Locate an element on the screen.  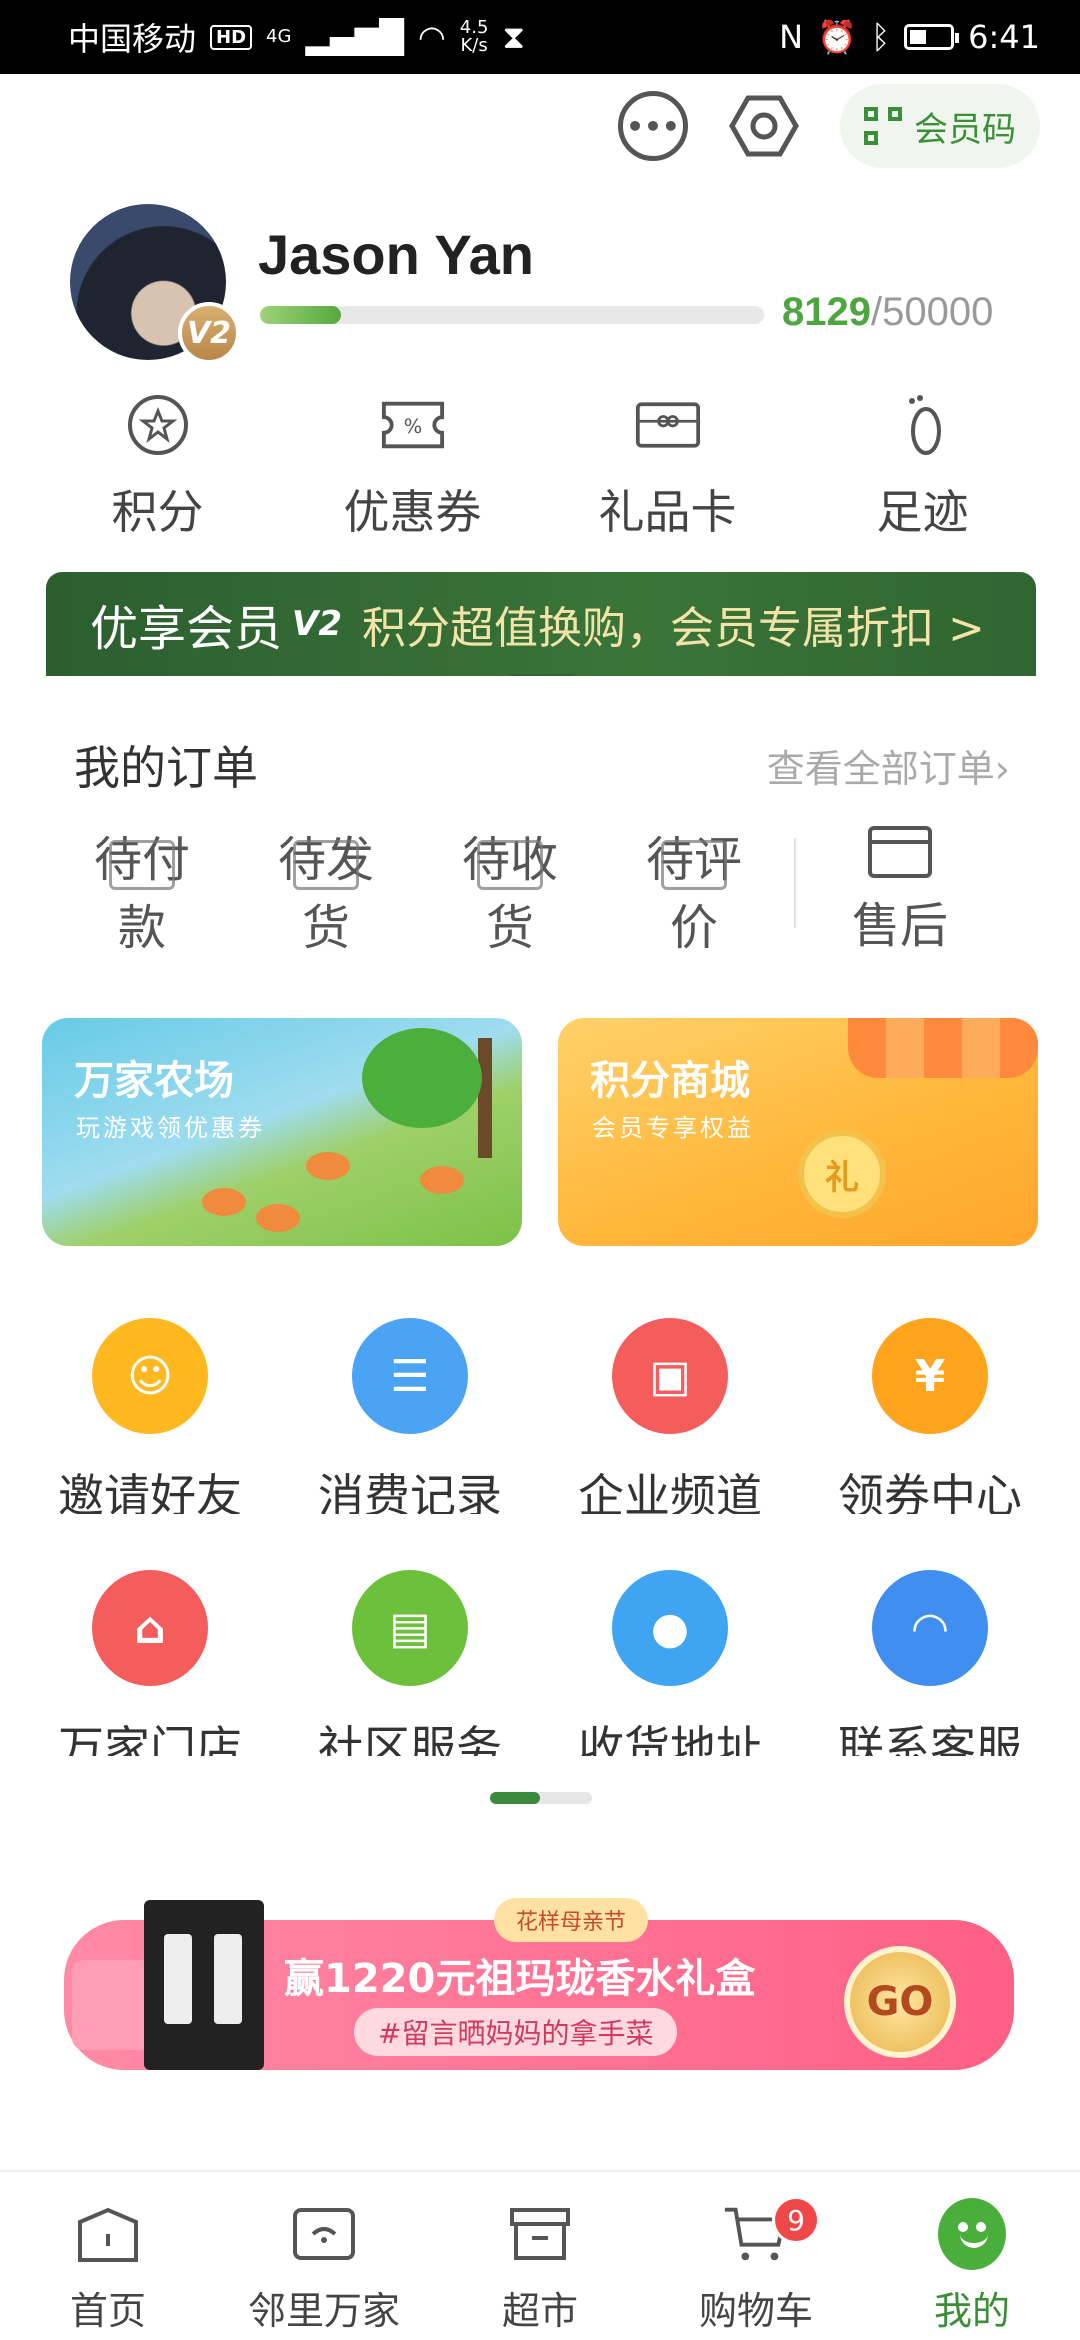
store-icon: ⌂ is located at coordinates (150, 1628).